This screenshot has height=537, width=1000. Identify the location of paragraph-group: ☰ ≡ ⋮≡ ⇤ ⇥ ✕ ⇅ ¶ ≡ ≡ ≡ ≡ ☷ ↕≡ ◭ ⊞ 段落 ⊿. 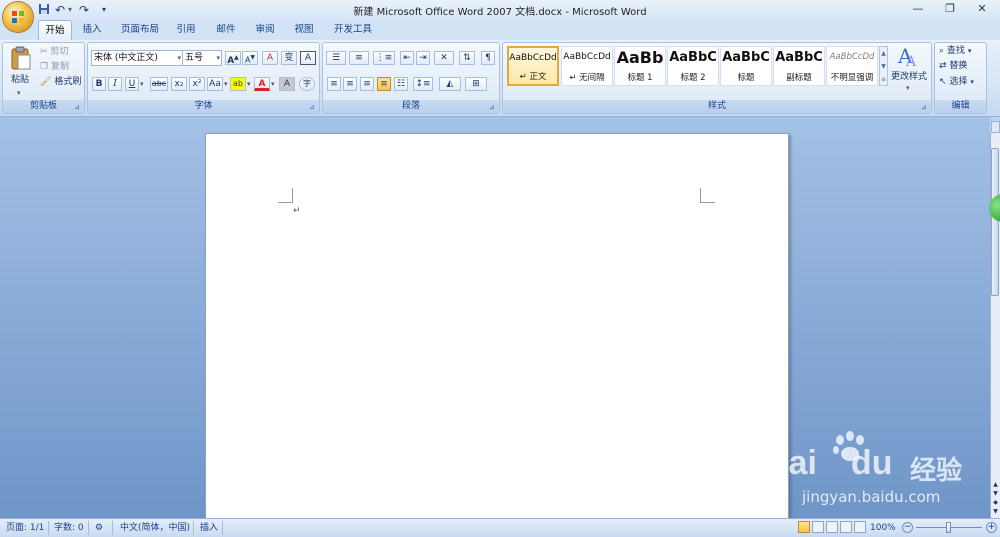
(411, 78).